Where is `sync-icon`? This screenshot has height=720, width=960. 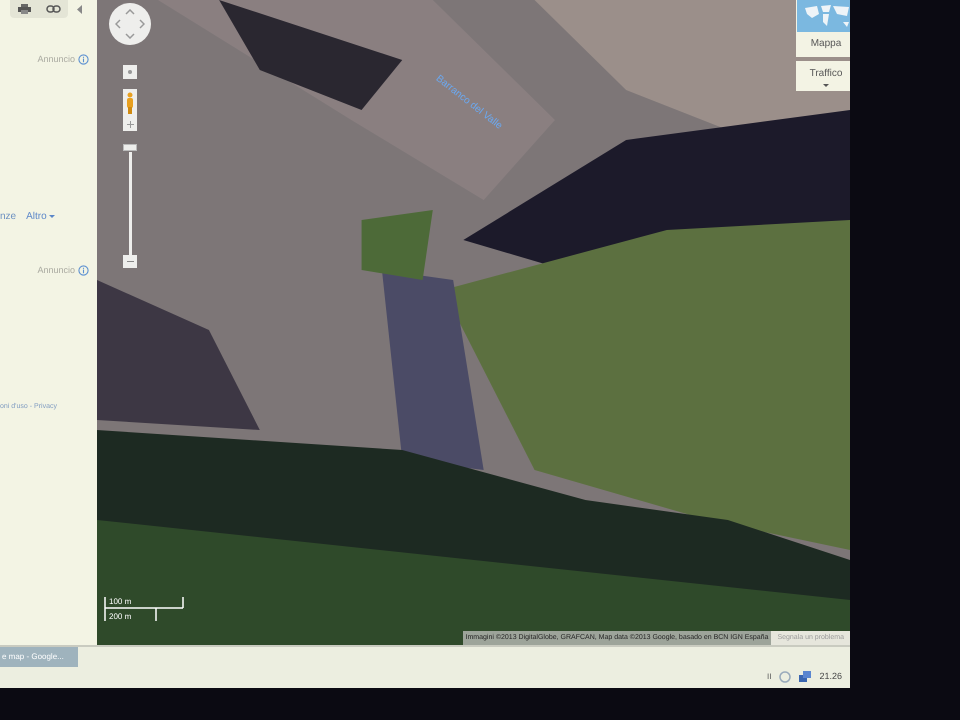 sync-icon is located at coordinates (785, 676).